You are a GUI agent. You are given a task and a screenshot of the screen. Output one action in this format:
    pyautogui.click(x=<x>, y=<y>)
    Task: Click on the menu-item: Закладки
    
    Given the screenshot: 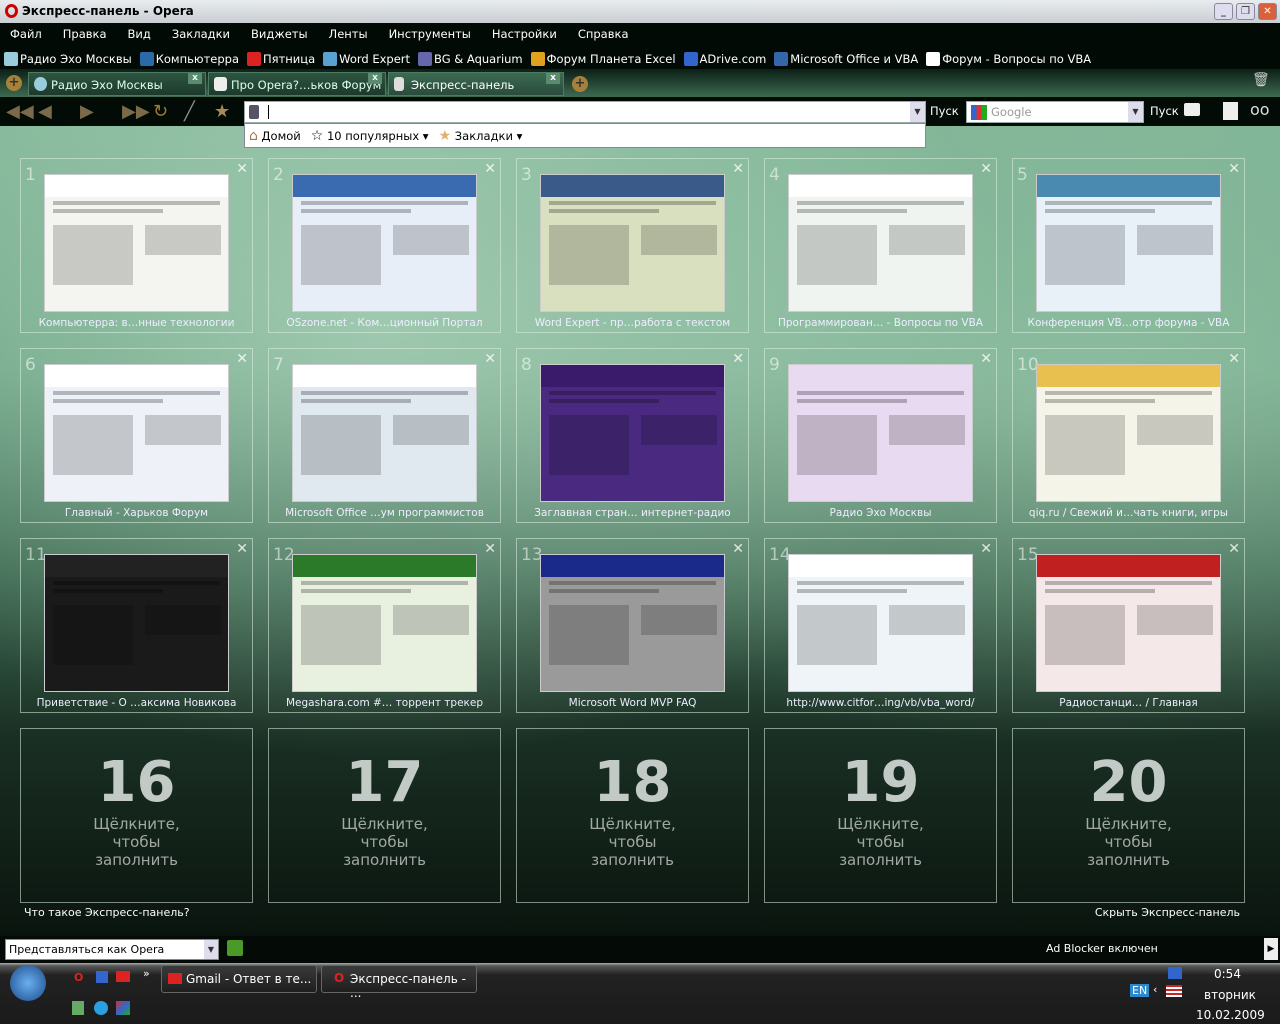 What is the action you would take?
    pyautogui.click(x=201, y=36)
    